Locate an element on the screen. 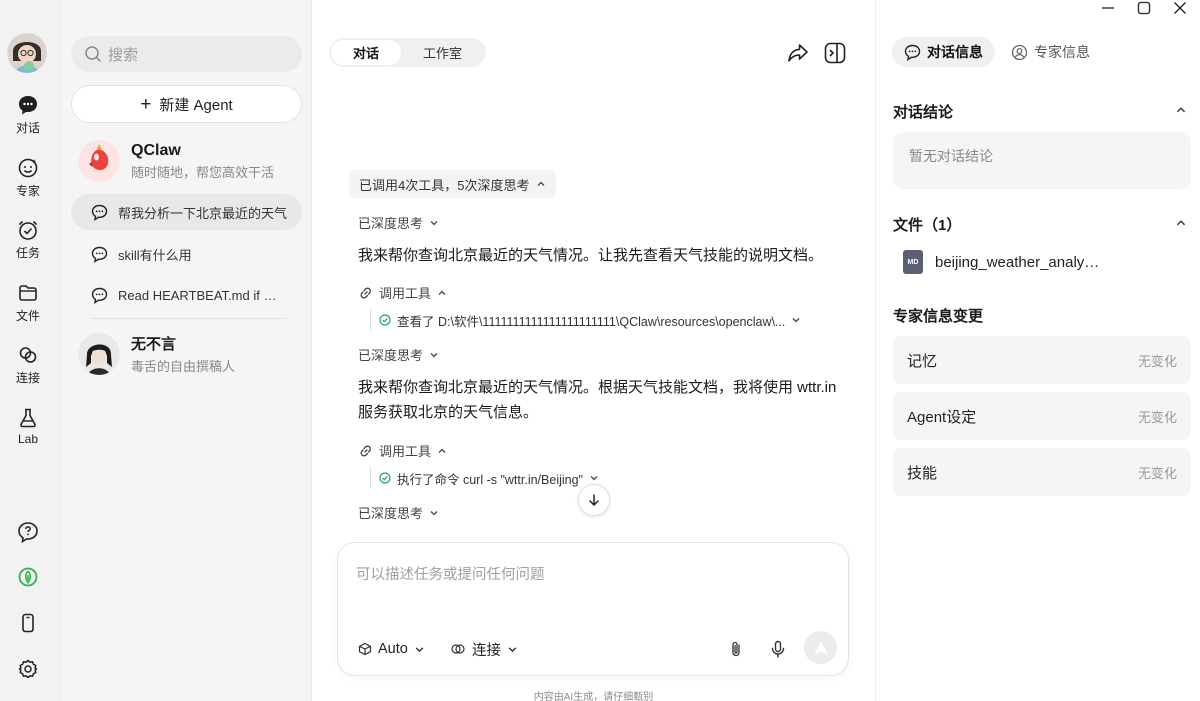 This screenshot has height=701, width=1200. flask-icon is located at coordinates (28, 418).